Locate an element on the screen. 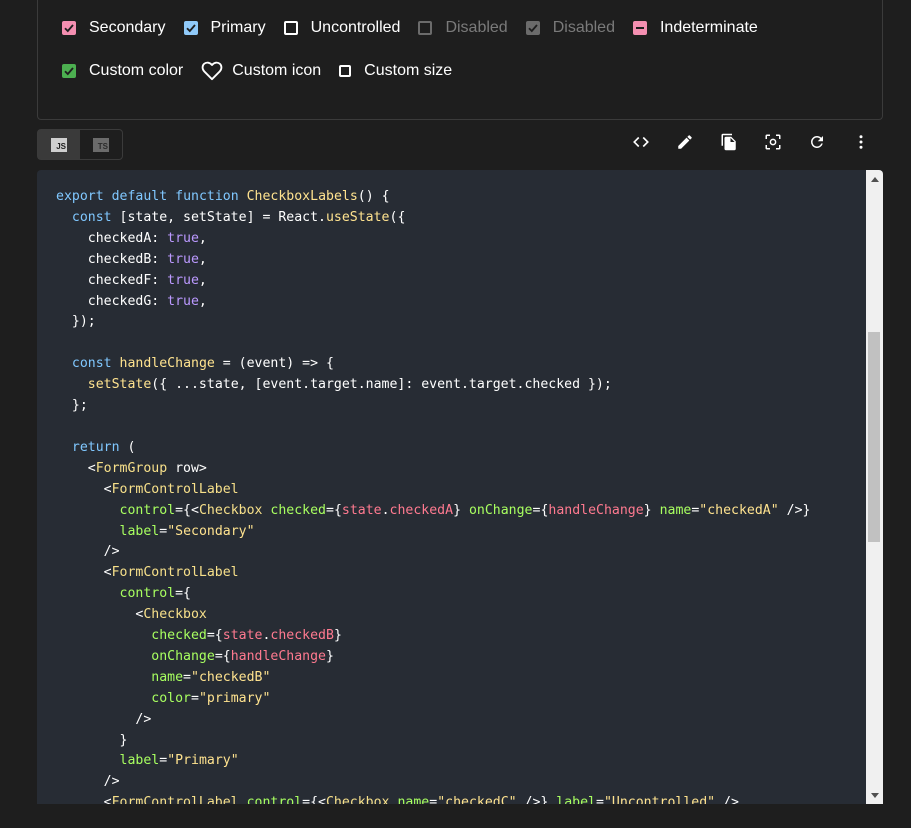 This screenshot has width=911, height=828. screenshot-icon is located at coordinates (773, 144).